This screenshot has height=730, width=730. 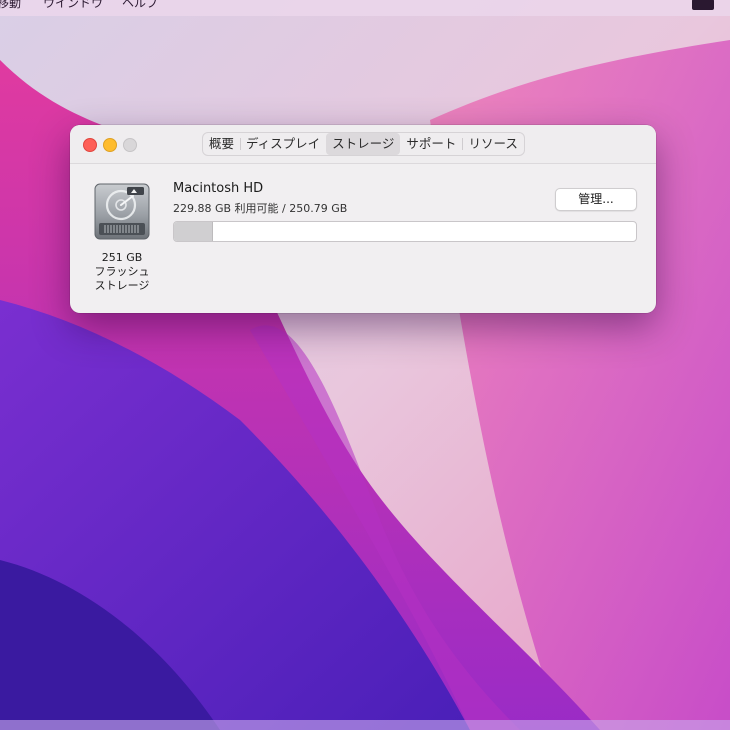 What do you see at coordinates (122, 257) in the screenshot?
I see `disk-size: 251 GB` at bounding box center [122, 257].